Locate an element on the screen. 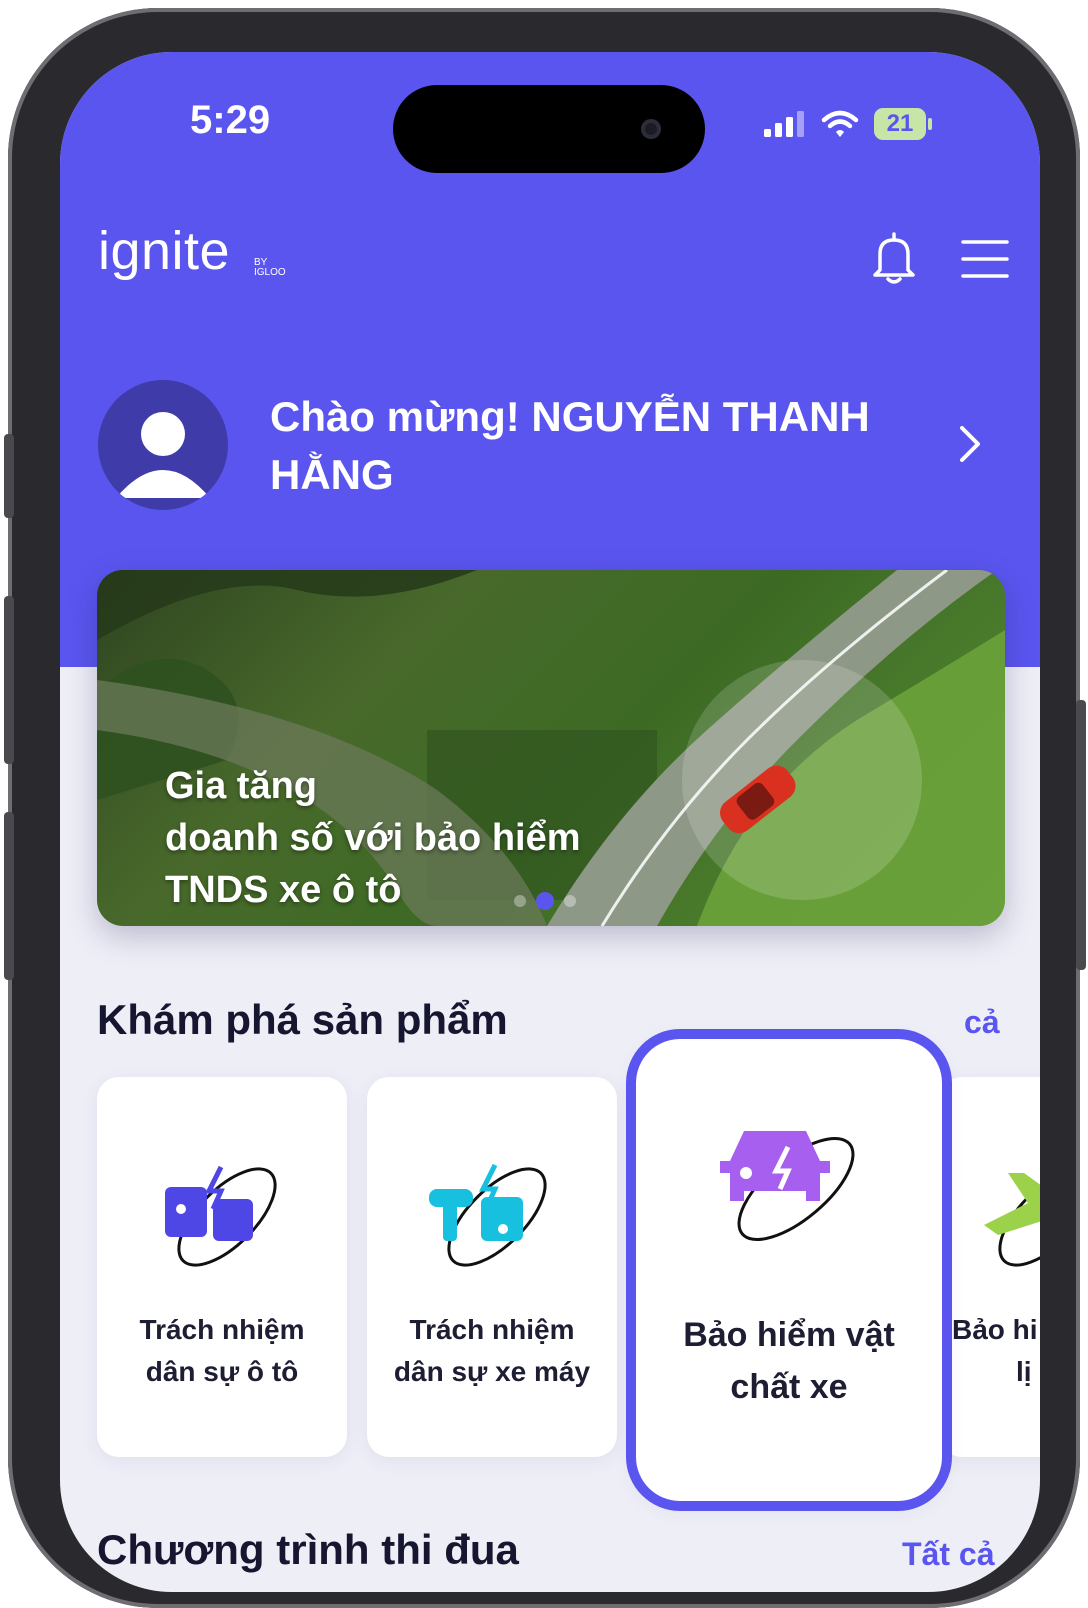 The height and width of the screenshot is (1608, 1088). profile-row: Chào mừng! NGUYỄN THANH HẰNG is located at coordinates (548, 445).